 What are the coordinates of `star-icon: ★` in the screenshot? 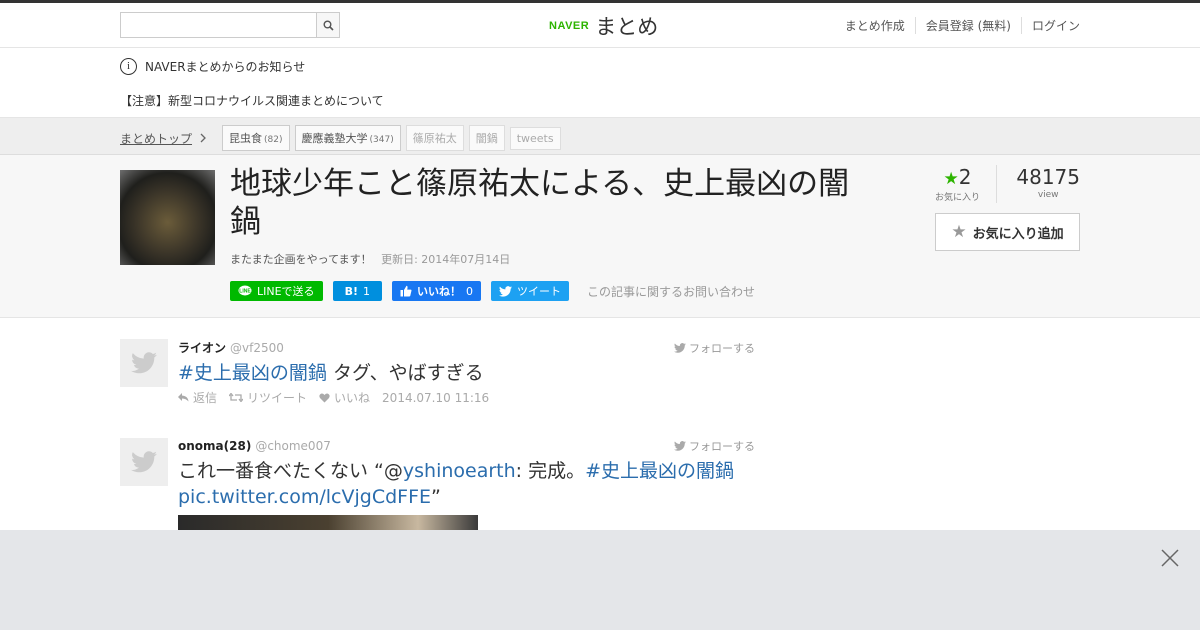 It's located at (951, 179).